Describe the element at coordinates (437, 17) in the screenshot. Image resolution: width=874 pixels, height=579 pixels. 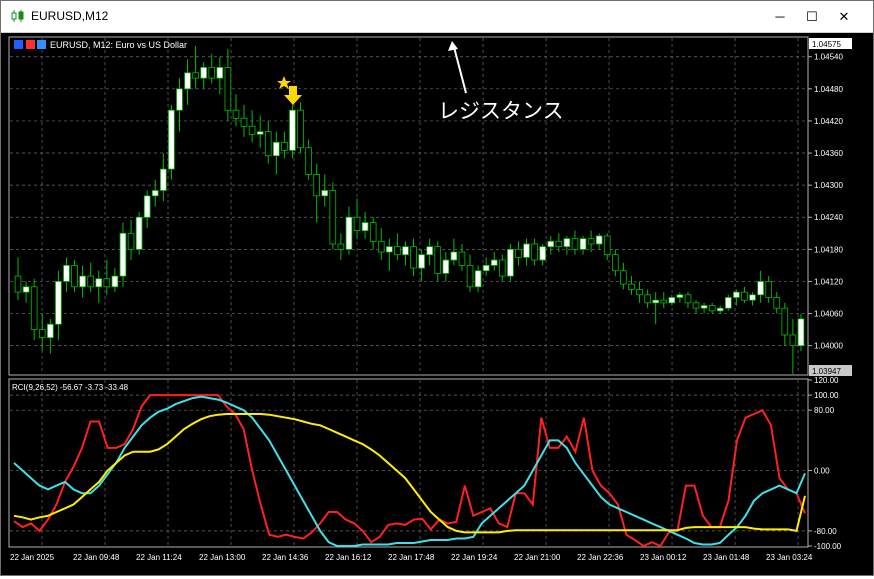
I see `title-bar: EURUSD,M12 ─ ☐ ✕` at that location.